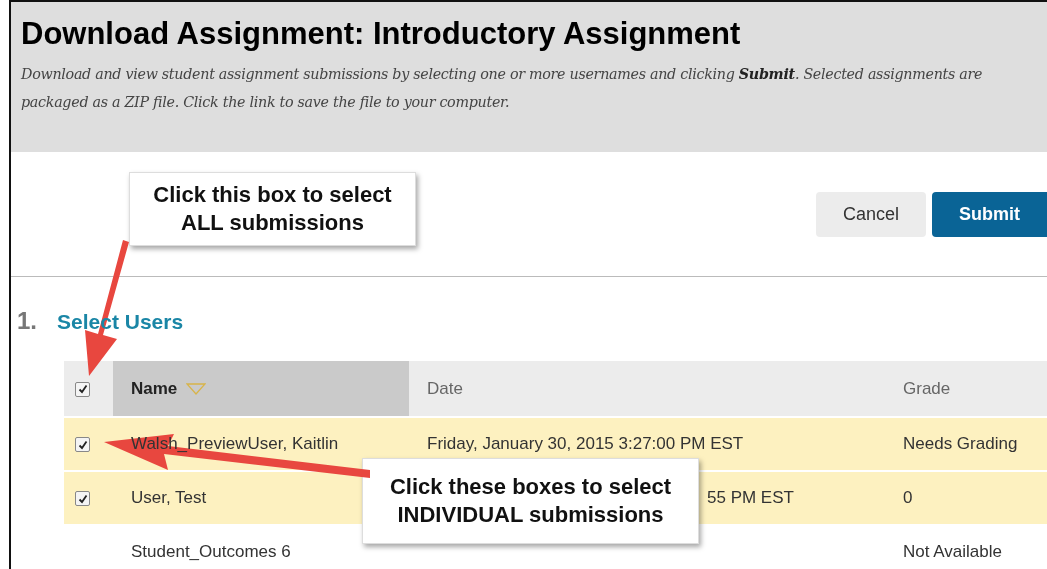 The image size is (1047, 569). What do you see at coordinates (211, 551) in the screenshot?
I see `table-cell: Student_Outcomes 6` at bounding box center [211, 551].